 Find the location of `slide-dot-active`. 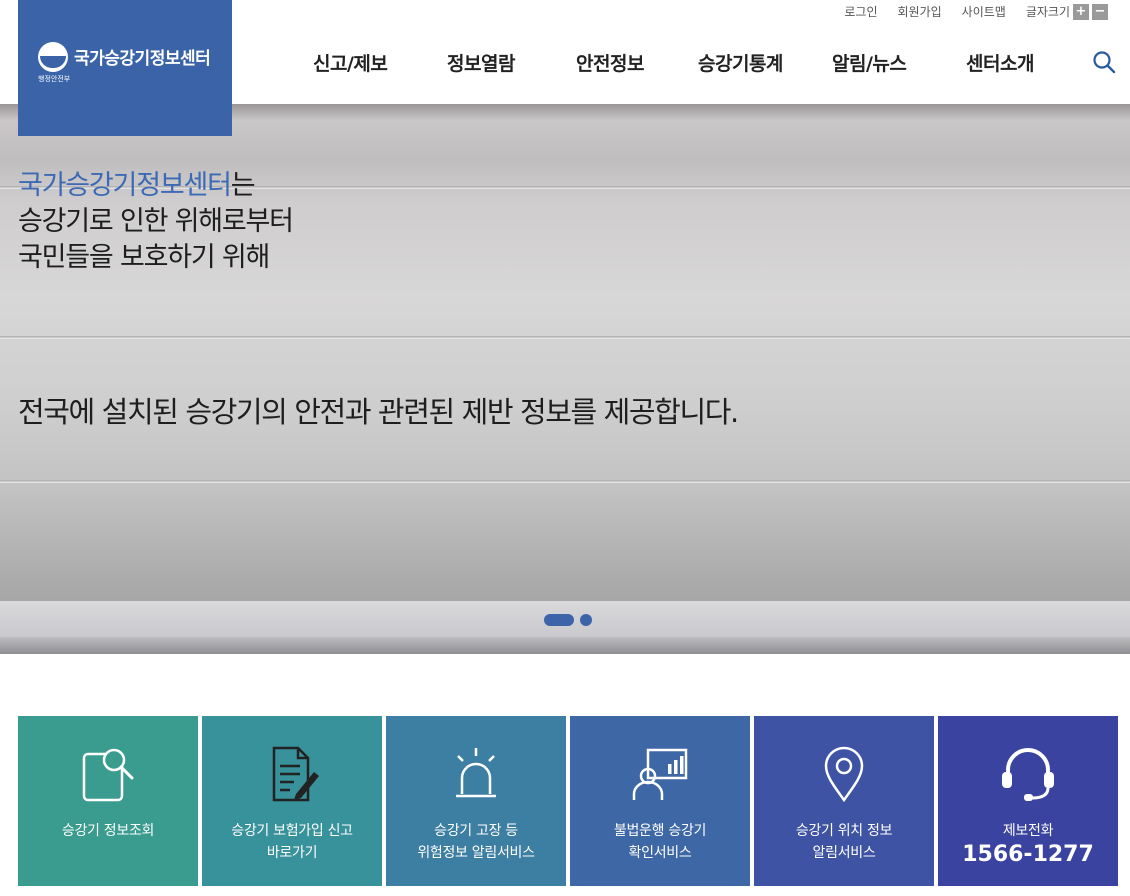

slide-dot-active is located at coordinates (559, 620).